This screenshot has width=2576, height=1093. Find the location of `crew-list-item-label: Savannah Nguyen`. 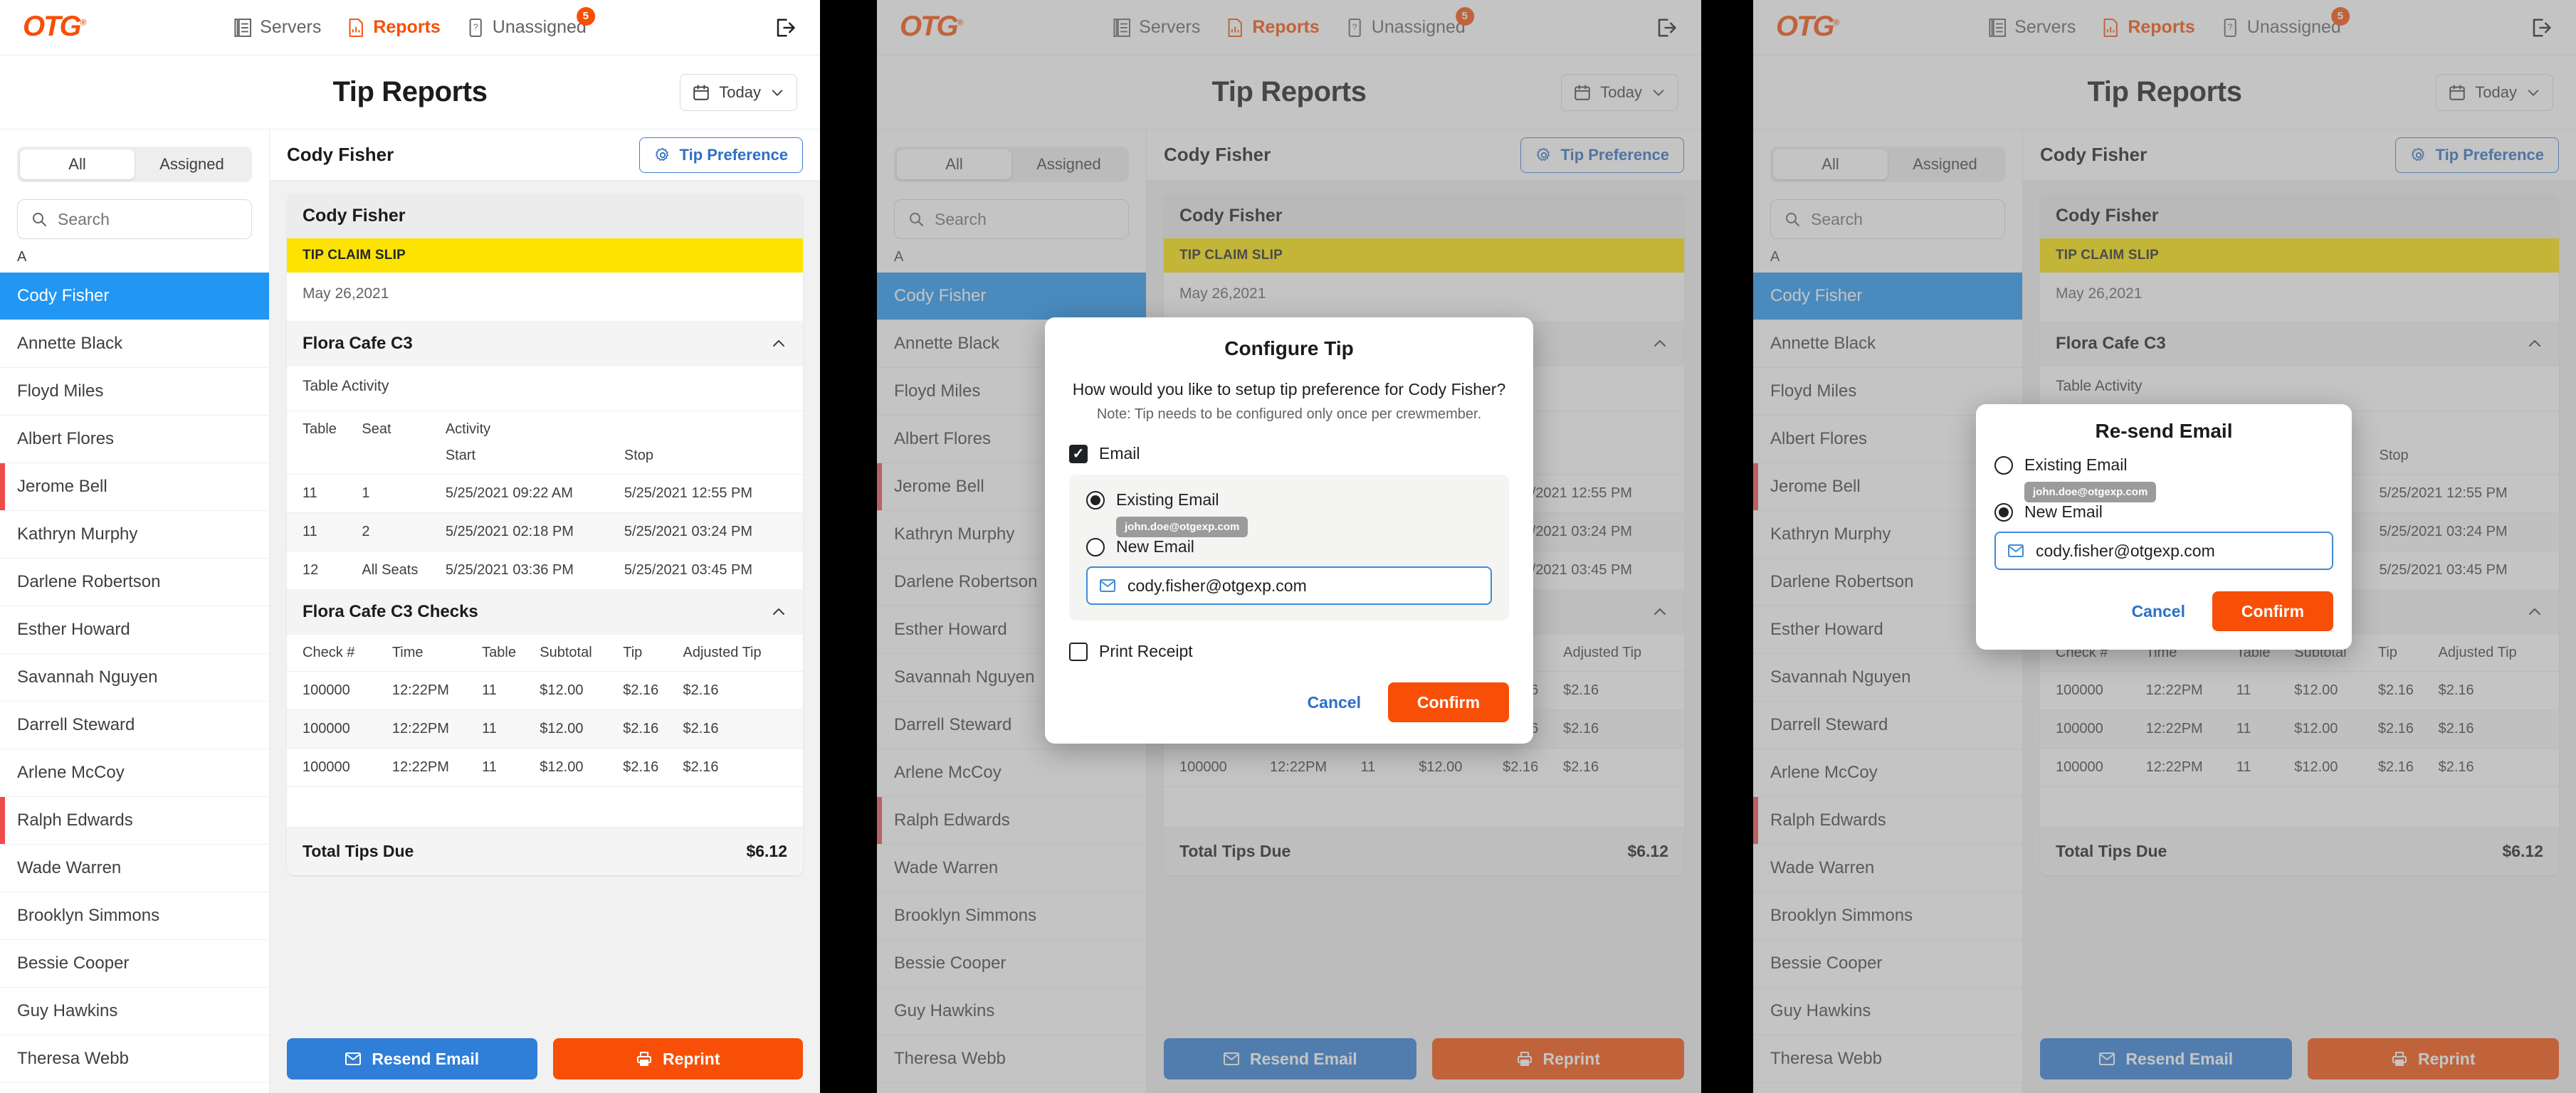

crew-list-item-label: Savannah Nguyen is located at coordinates (88, 677).